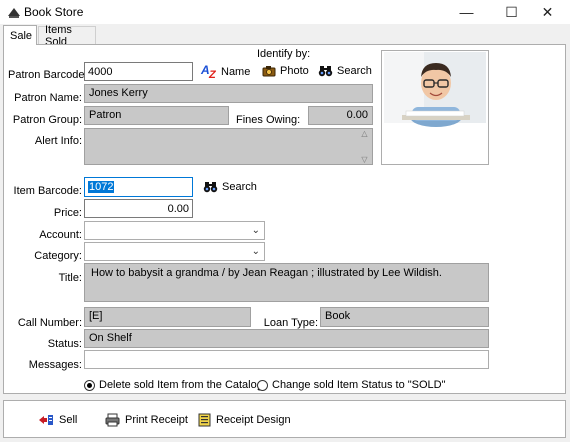 The width and height of the screenshot is (570, 442). Describe the element at coordinates (181, 385) in the screenshot. I see `delete-option-label: Delete sold Item from the Catalog` at that location.